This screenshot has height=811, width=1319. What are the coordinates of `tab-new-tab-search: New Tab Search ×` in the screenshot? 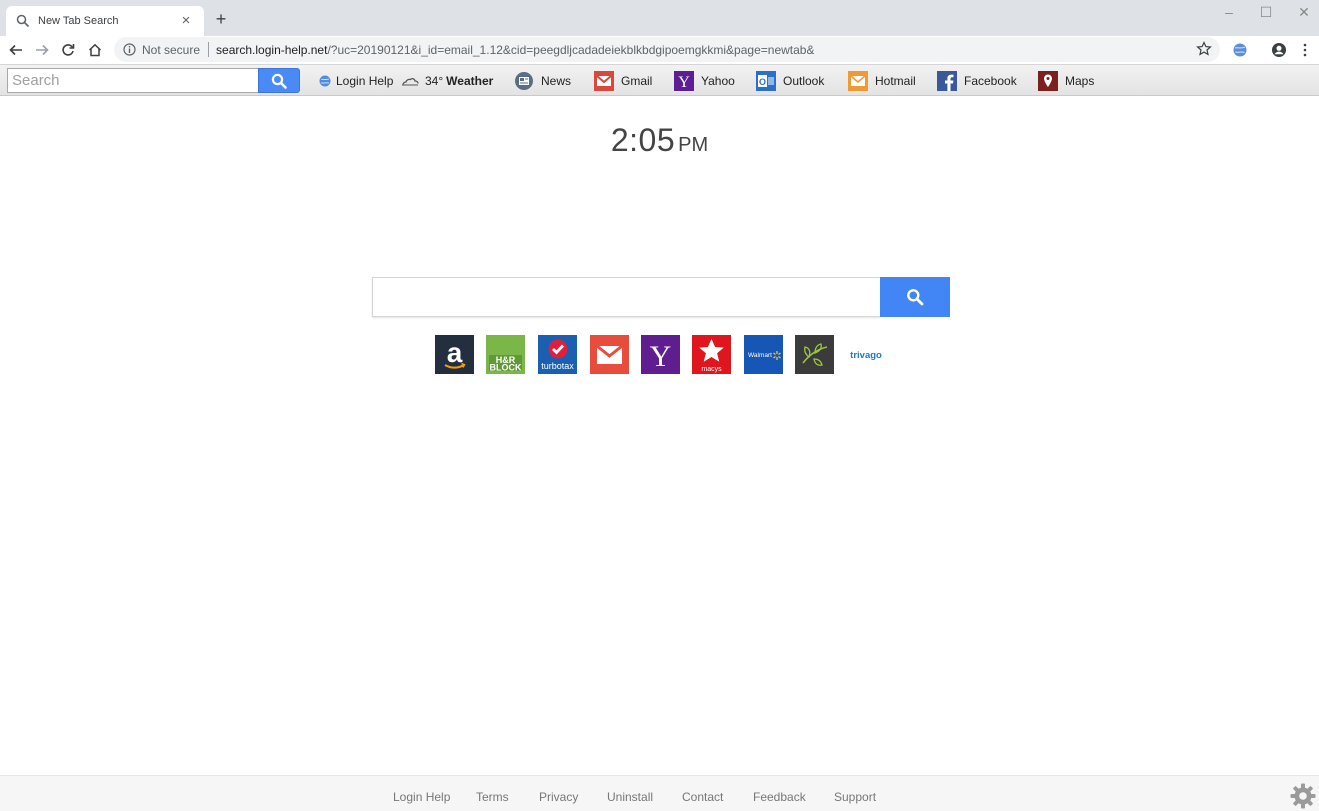 It's located at (105, 21).